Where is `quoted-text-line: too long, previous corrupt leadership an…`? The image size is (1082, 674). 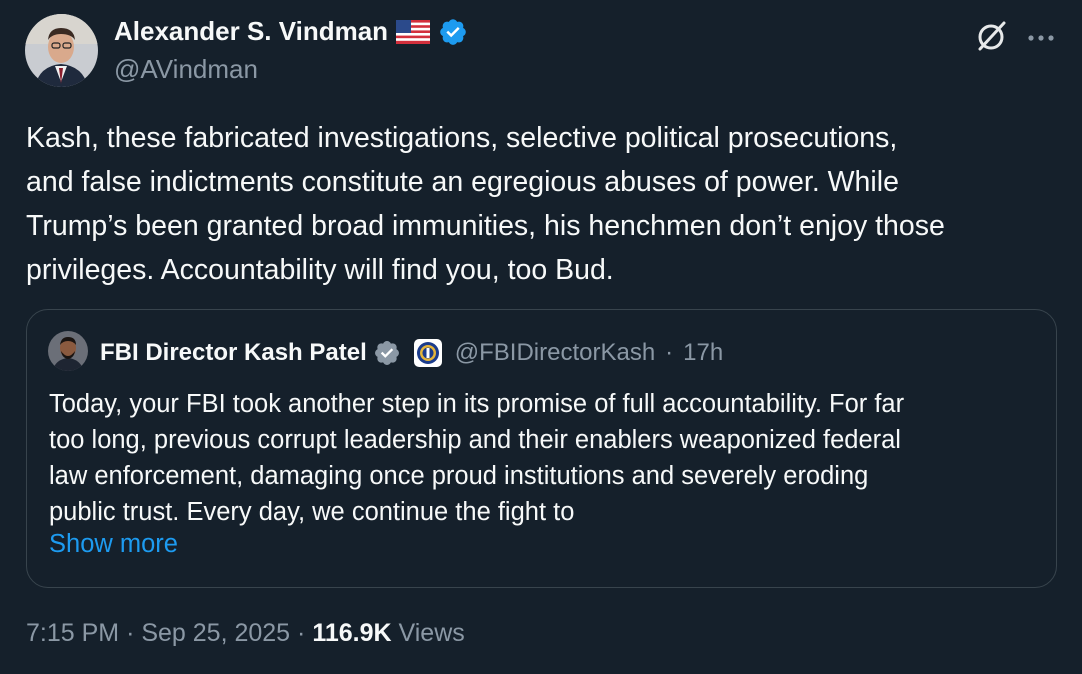 quoted-text-line: too long, previous corrupt leadership an… is located at coordinates (475, 440).